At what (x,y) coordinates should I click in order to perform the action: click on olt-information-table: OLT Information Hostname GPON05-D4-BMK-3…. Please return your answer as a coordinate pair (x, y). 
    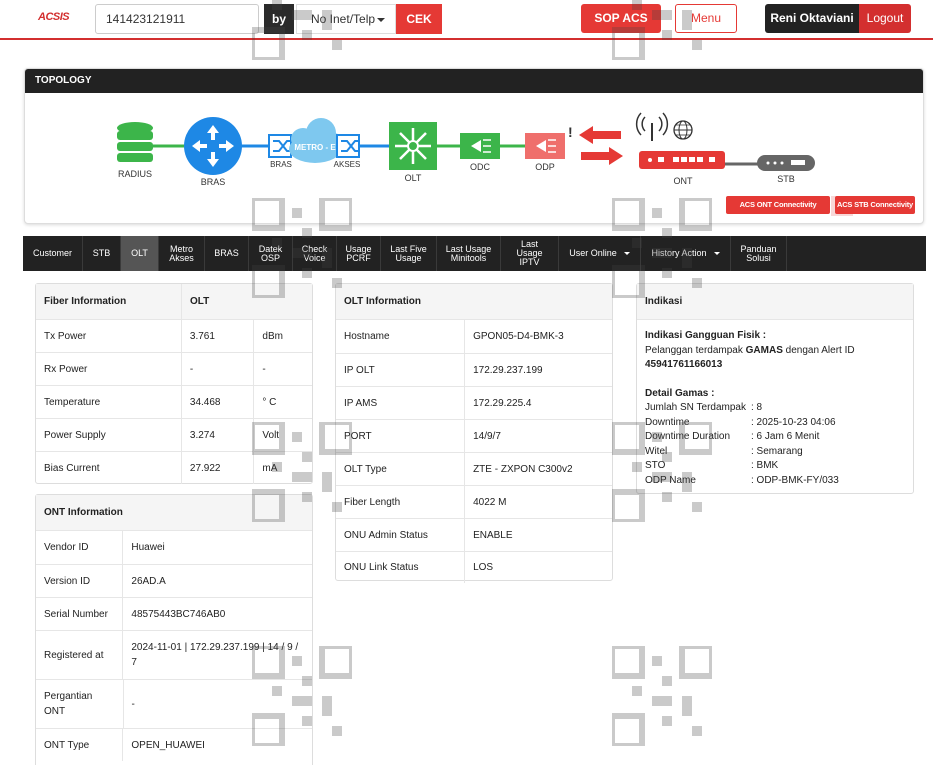
    Looking at the image, I should click on (474, 433).